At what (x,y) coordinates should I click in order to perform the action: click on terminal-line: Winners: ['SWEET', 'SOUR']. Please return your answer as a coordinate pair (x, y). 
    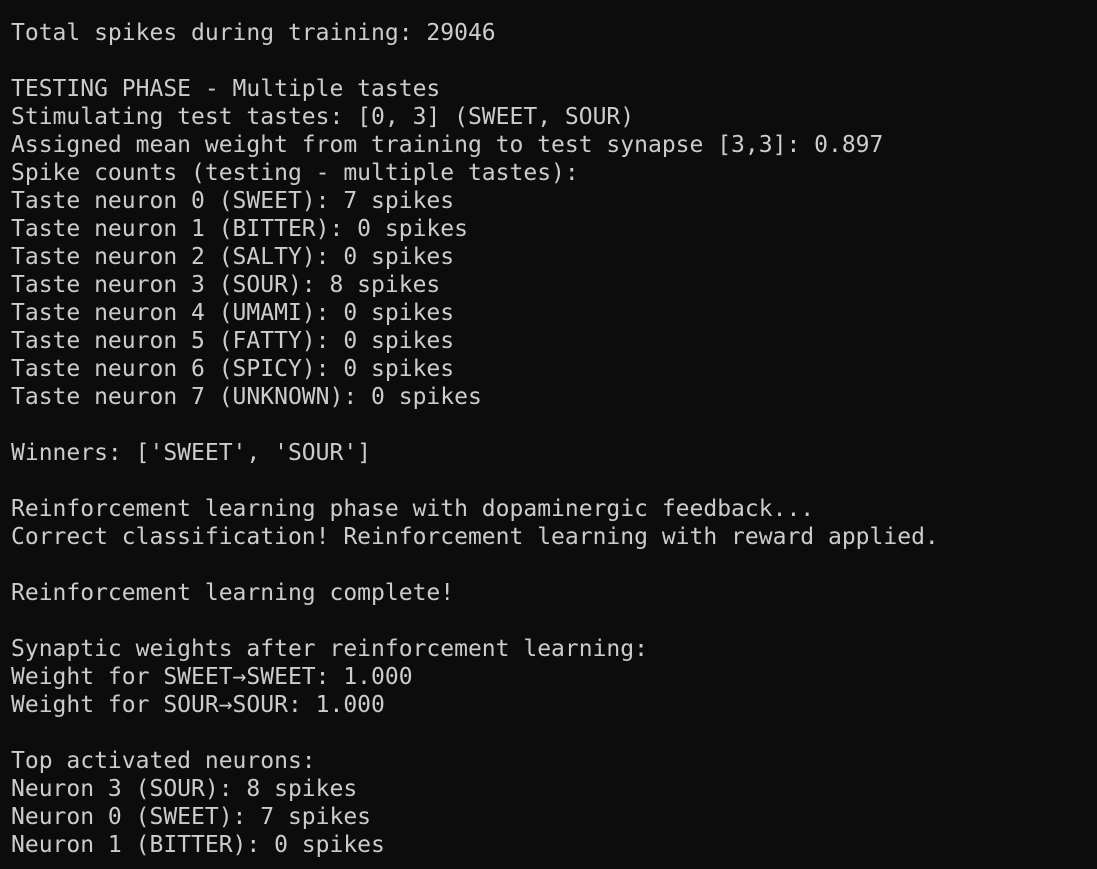
    Looking at the image, I should click on (191, 453).